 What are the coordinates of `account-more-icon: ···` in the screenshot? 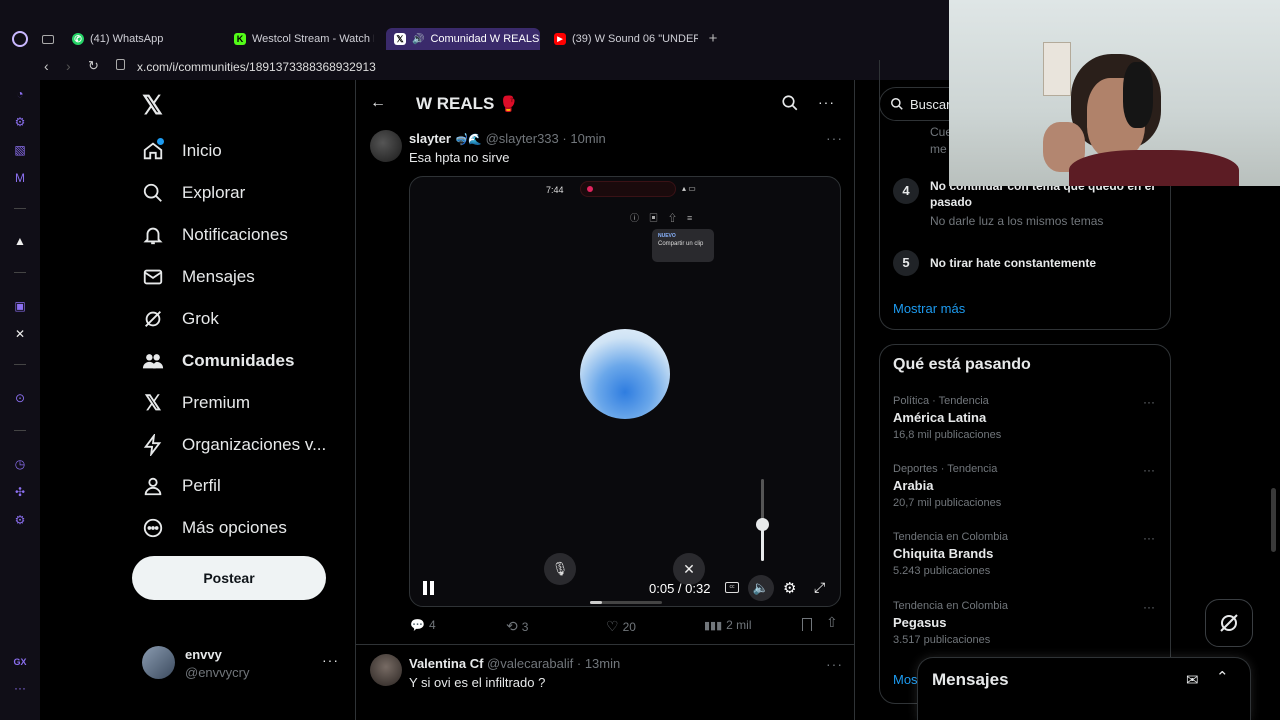 It's located at (330, 660).